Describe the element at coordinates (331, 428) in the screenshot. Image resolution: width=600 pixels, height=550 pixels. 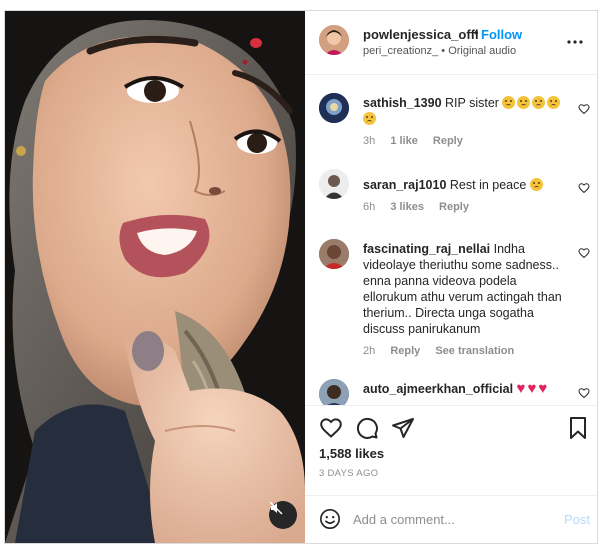
I see `heart-outline-icon` at that location.